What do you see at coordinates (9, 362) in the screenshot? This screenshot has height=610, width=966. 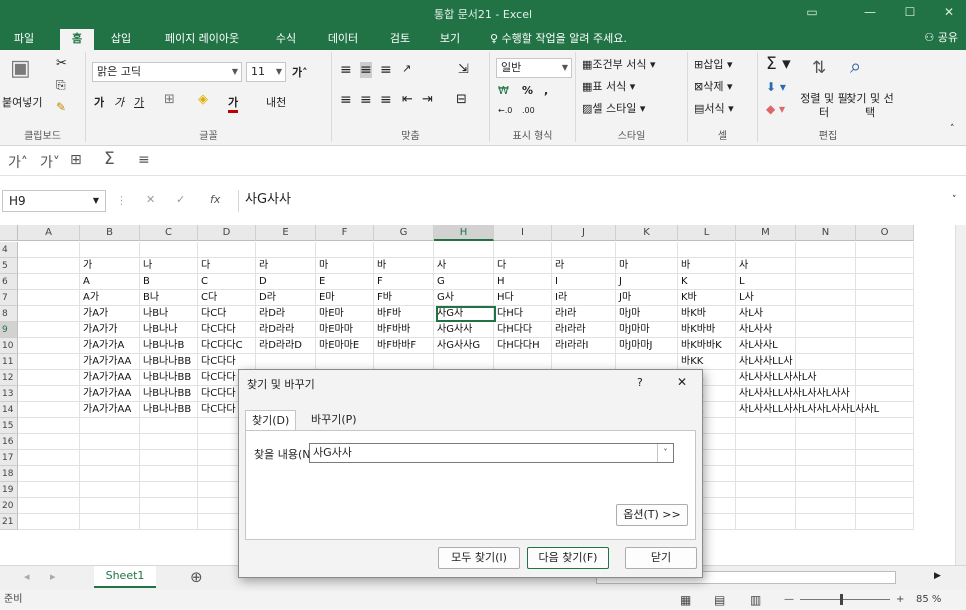 I see `row-header: 11` at bounding box center [9, 362].